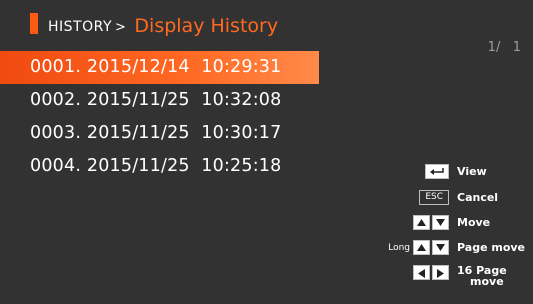 The height and width of the screenshot is (304, 533). I want to click on row-time: 10:30:17, so click(241, 133).